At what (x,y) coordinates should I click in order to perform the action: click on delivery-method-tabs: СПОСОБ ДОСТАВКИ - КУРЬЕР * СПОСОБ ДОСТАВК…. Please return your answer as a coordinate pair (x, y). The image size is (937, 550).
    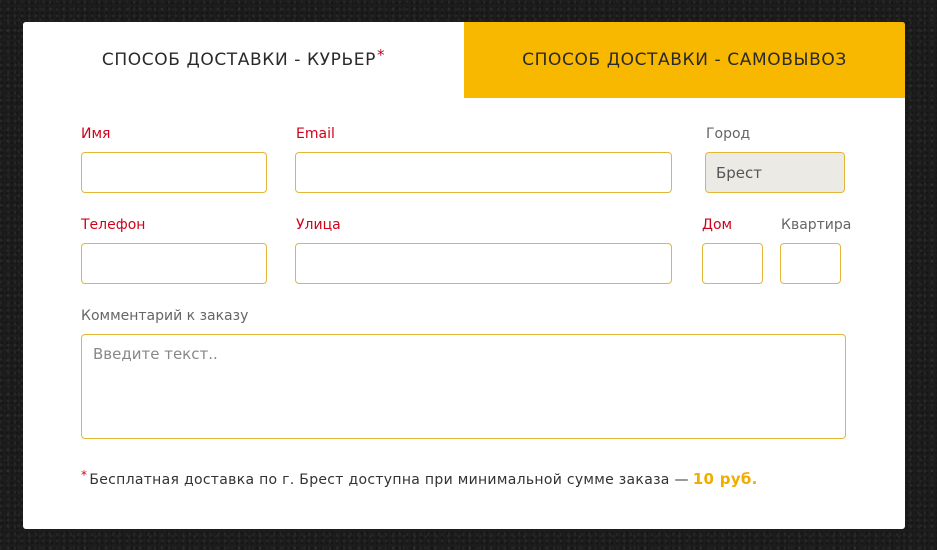
    Looking at the image, I should click on (464, 60).